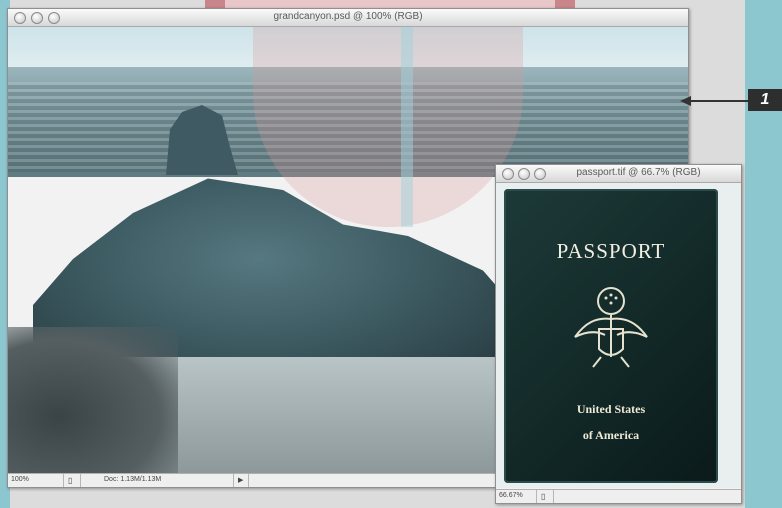 This screenshot has height=508, width=782. What do you see at coordinates (719, 101) in the screenshot?
I see `callout-arrow-line` at bounding box center [719, 101].